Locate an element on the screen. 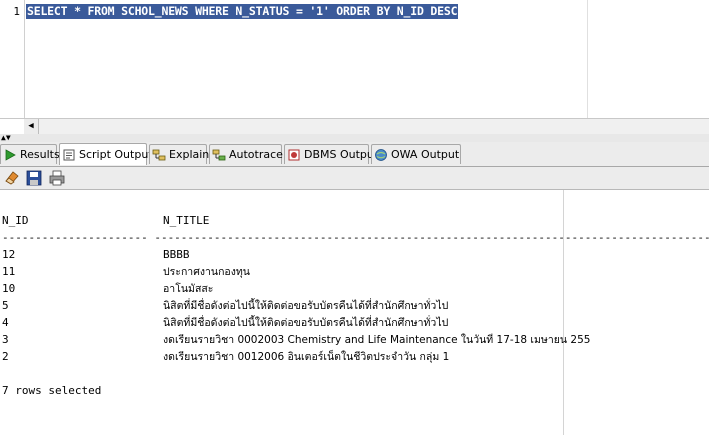  row-id: 10 is located at coordinates (9, 288).